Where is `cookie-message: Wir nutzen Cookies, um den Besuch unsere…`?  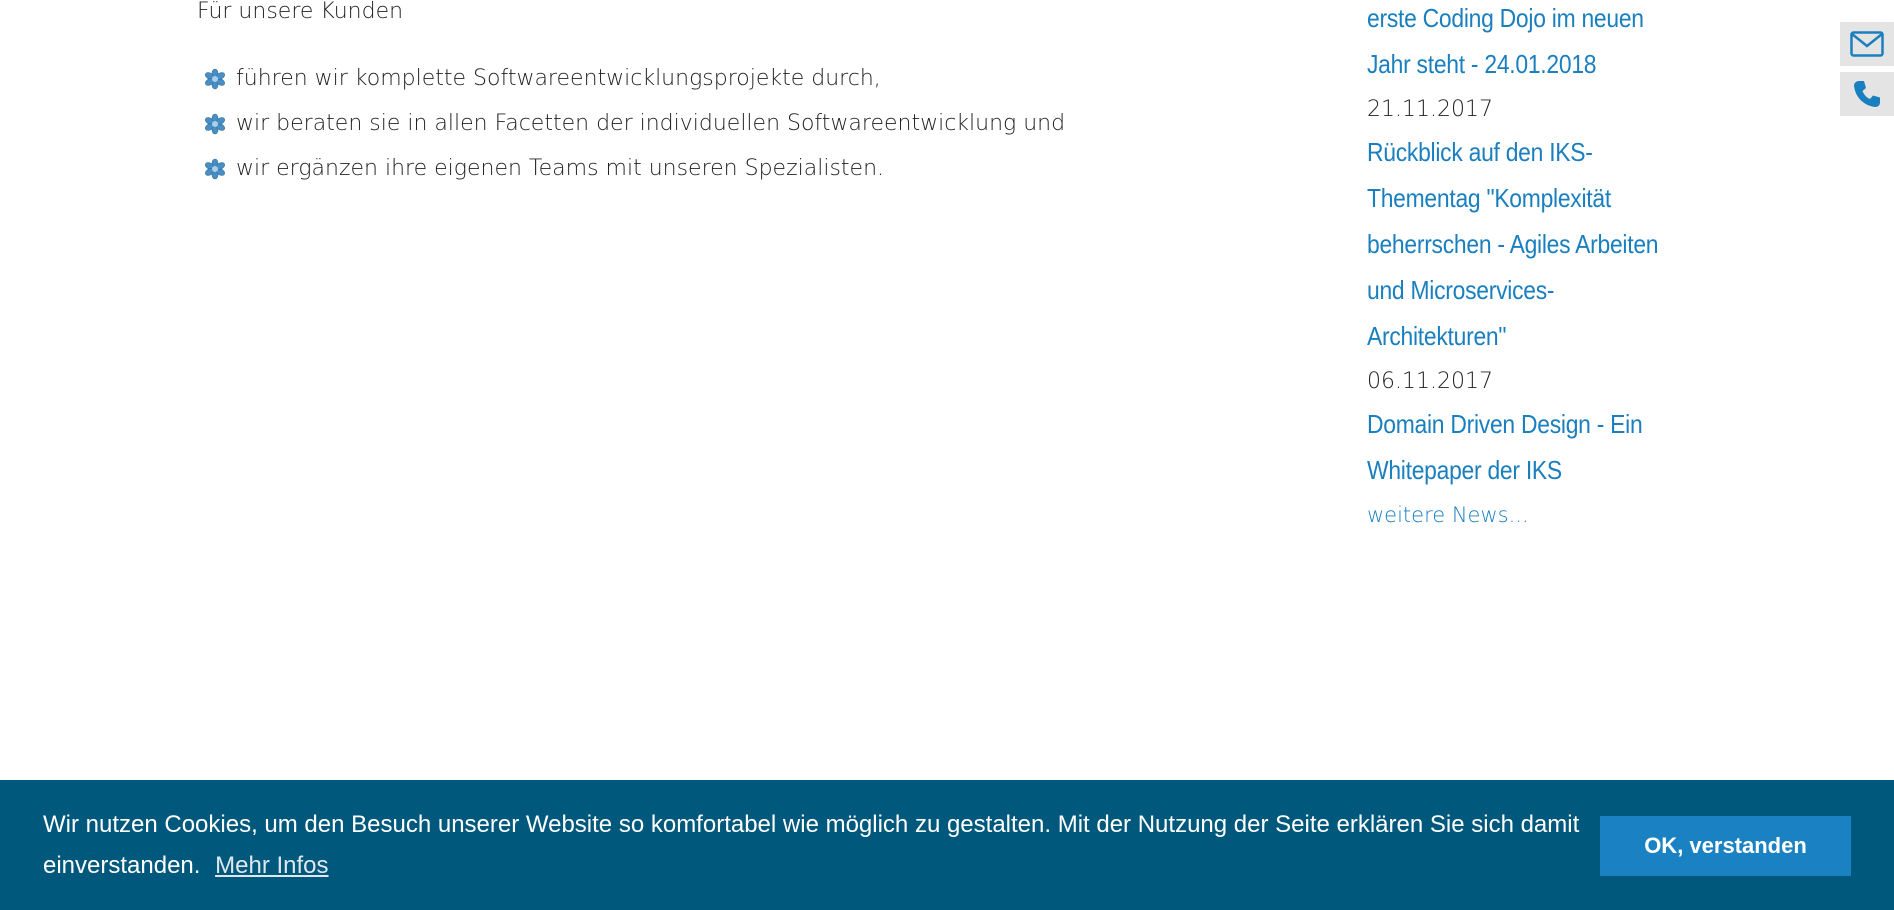
cookie-message: Wir nutzen Cookies, um den Besuch unsere… is located at coordinates (813, 845).